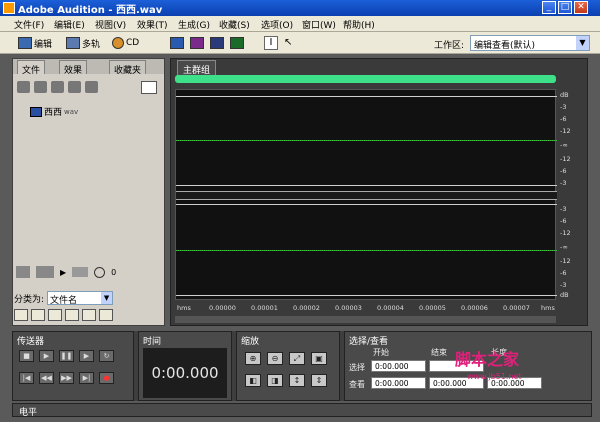  Describe the element at coordinates (271, 43) in the screenshot. I see `time-selection-tool-icon: I` at that location.